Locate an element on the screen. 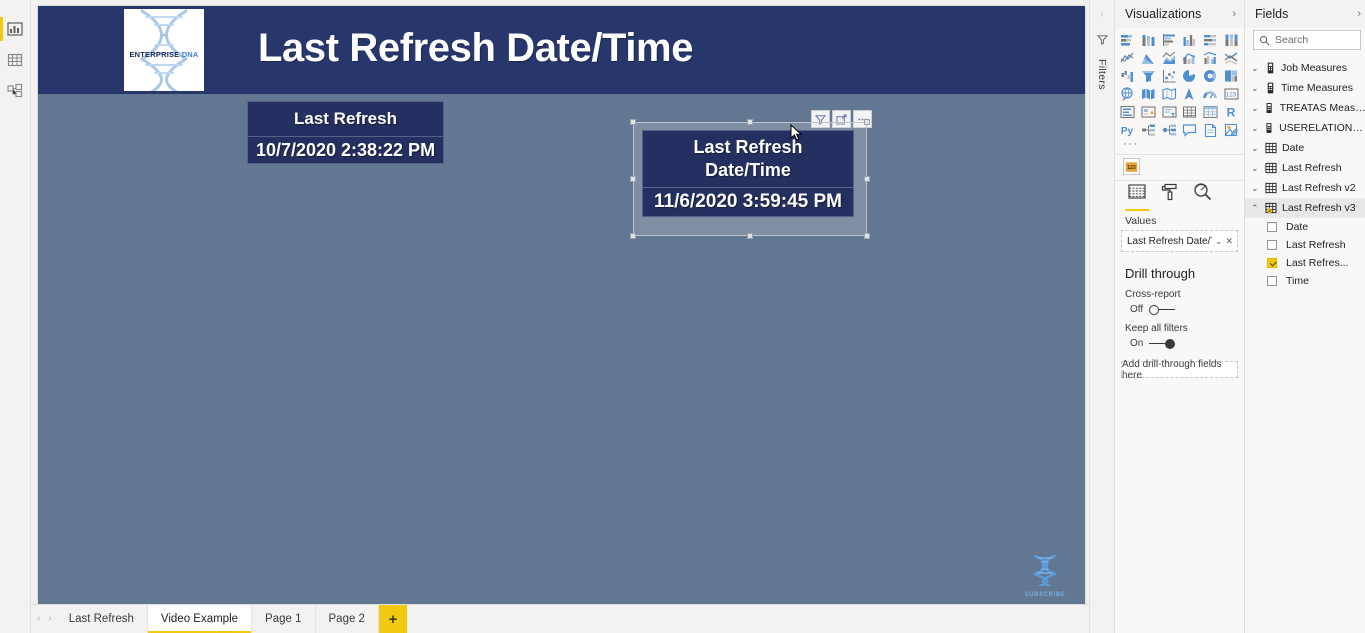  viz-arcgis-map is located at coordinates (1190, 93).